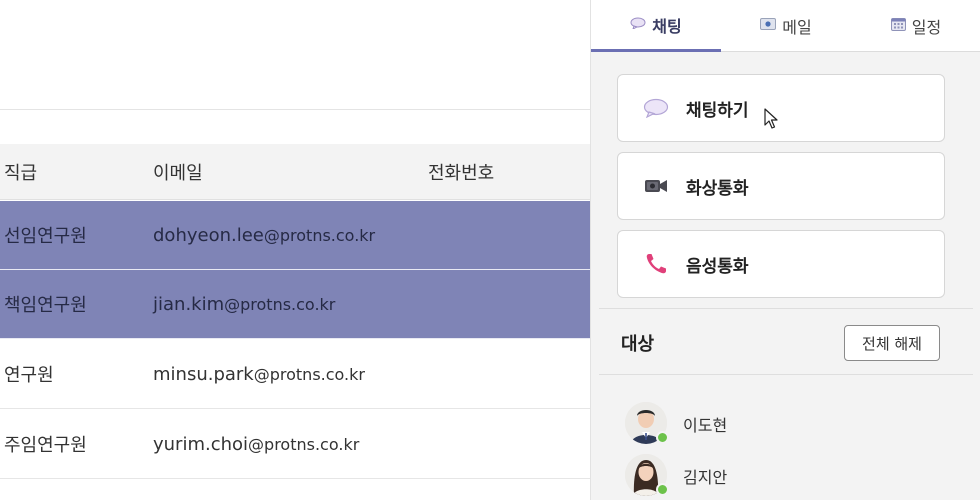  Describe the element at coordinates (926, 27) in the screenshot. I see `tab-label: 일정` at that location.